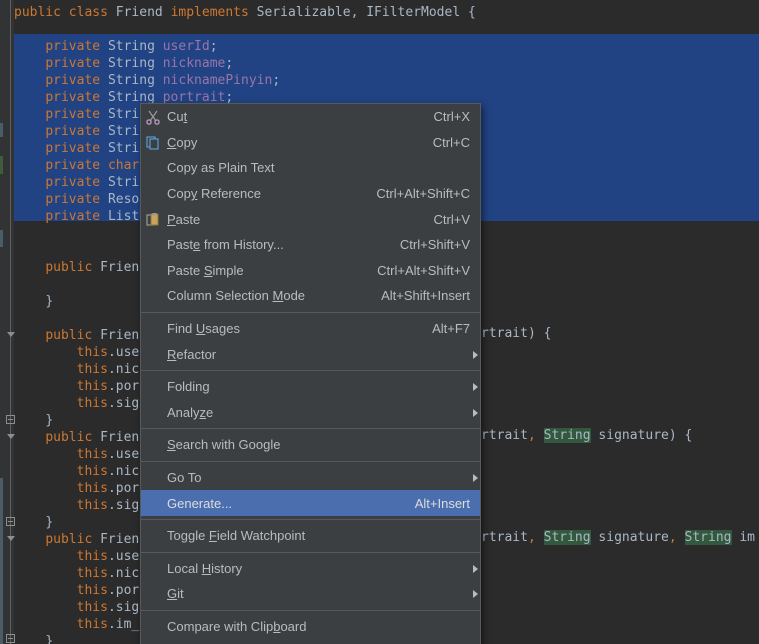  What do you see at coordinates (154, 142) in the screenshot?
I see `copy-icon` at bounding box center [154, 142].